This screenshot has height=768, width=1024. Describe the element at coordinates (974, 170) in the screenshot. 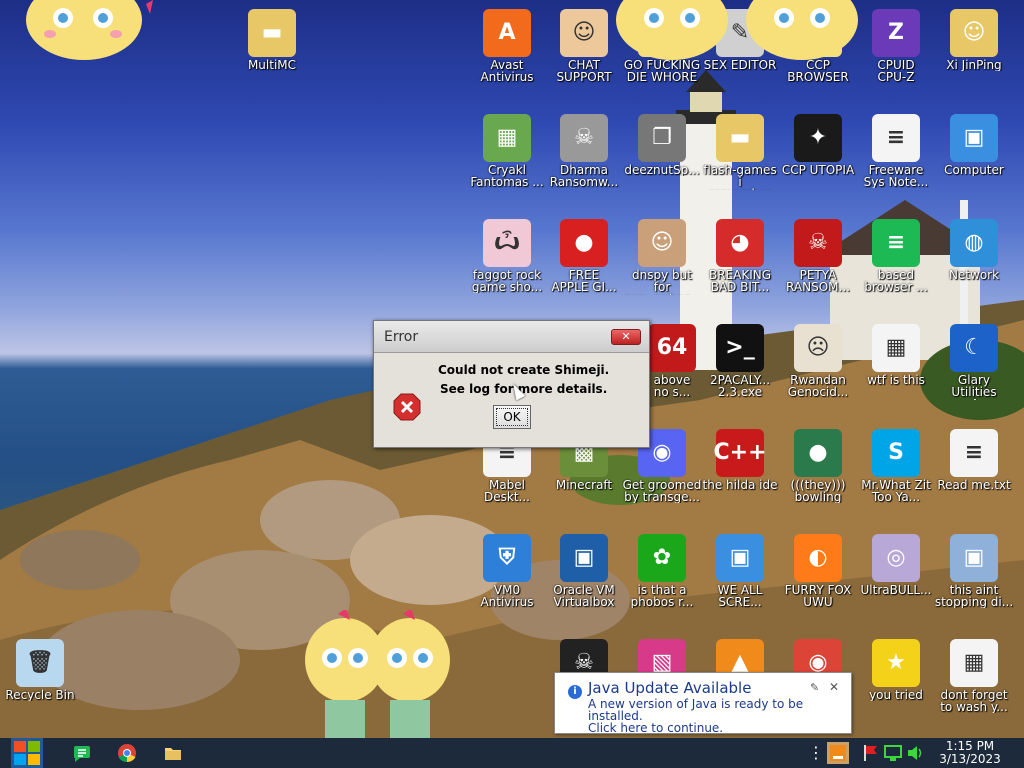

I see `desktop-icon-label: Computer` at that location.